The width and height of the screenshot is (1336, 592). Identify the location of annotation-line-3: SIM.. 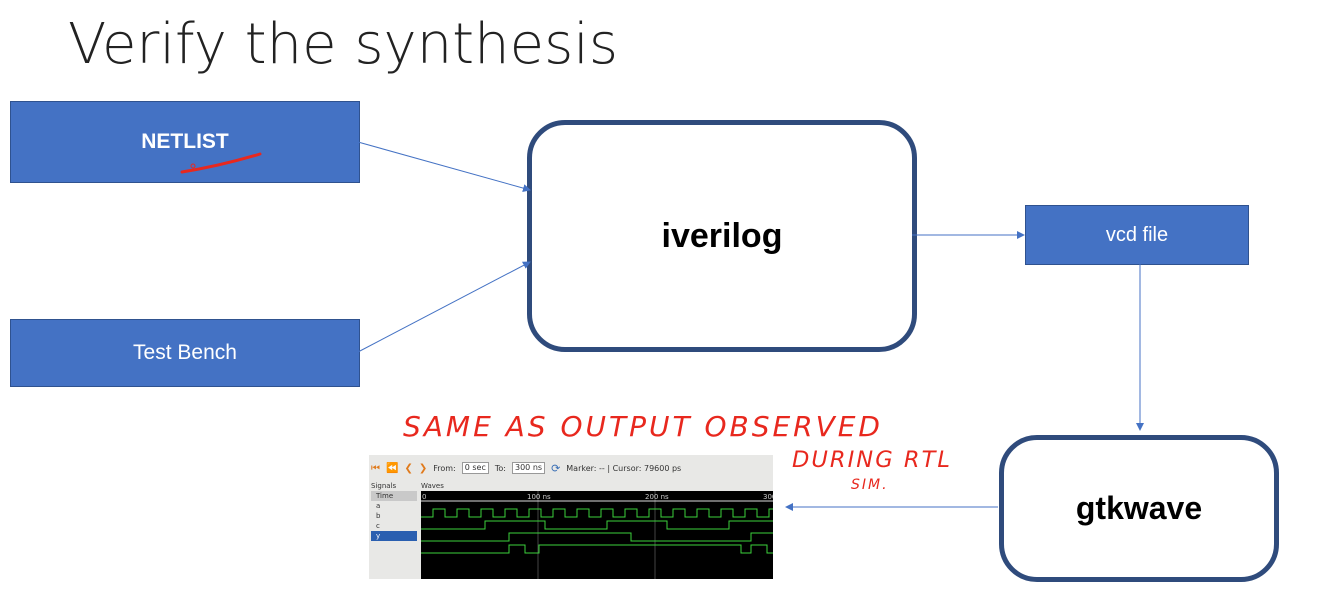
(870, 485).